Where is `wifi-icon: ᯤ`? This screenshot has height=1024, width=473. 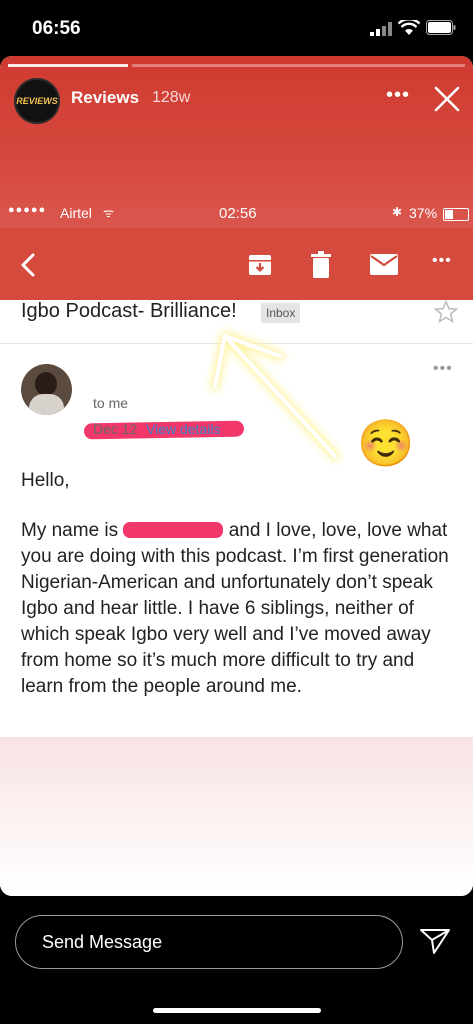
wifi-icon: ᯤ is located at coordinates (108, 213).